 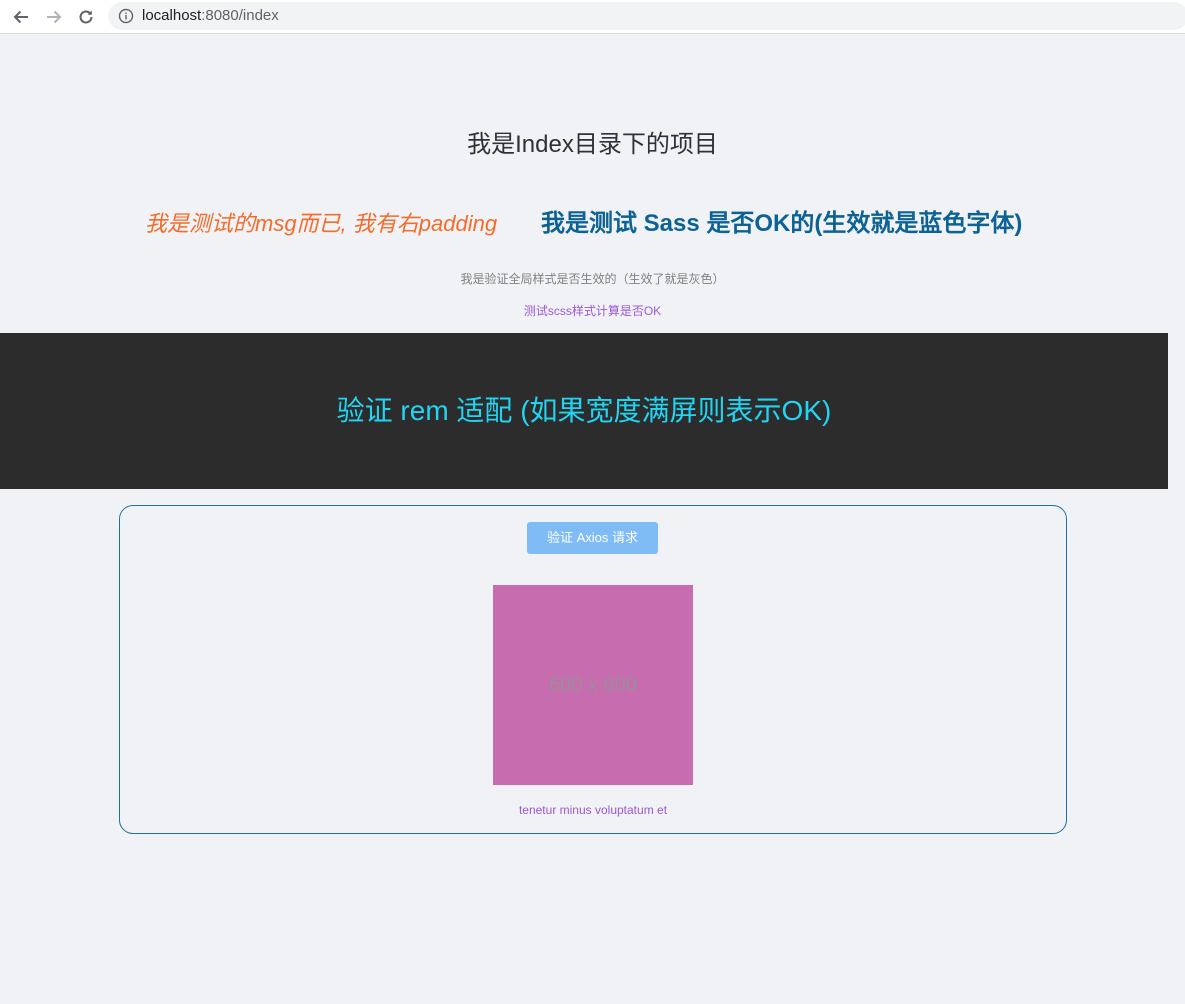 I want to click on arrow-right-icon, so click(x=54, y=17).